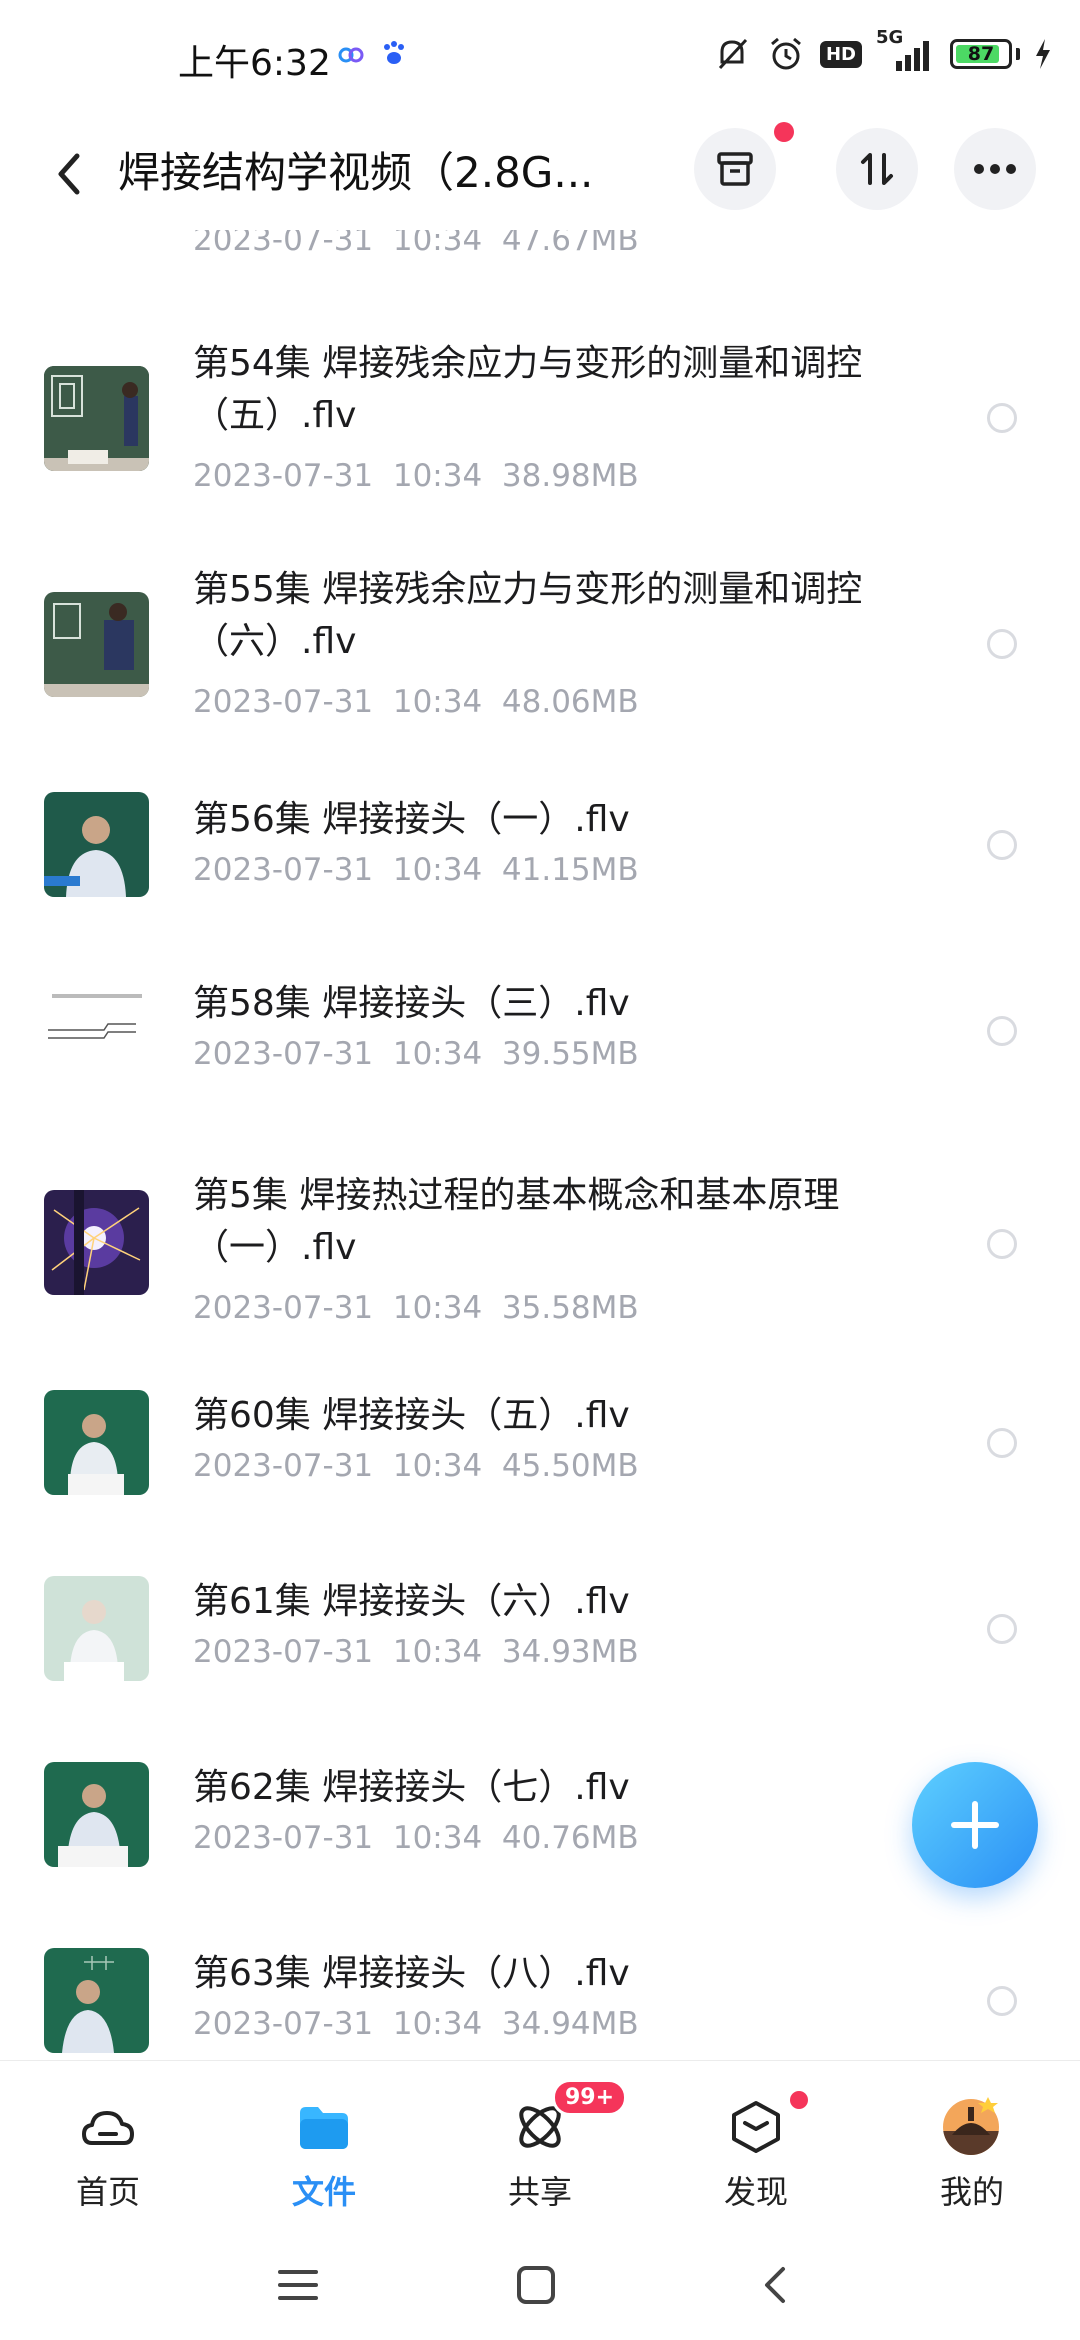 The width and height of the screenshot is (1080, 2340). I want to click on add-button, so click(975, 1825).